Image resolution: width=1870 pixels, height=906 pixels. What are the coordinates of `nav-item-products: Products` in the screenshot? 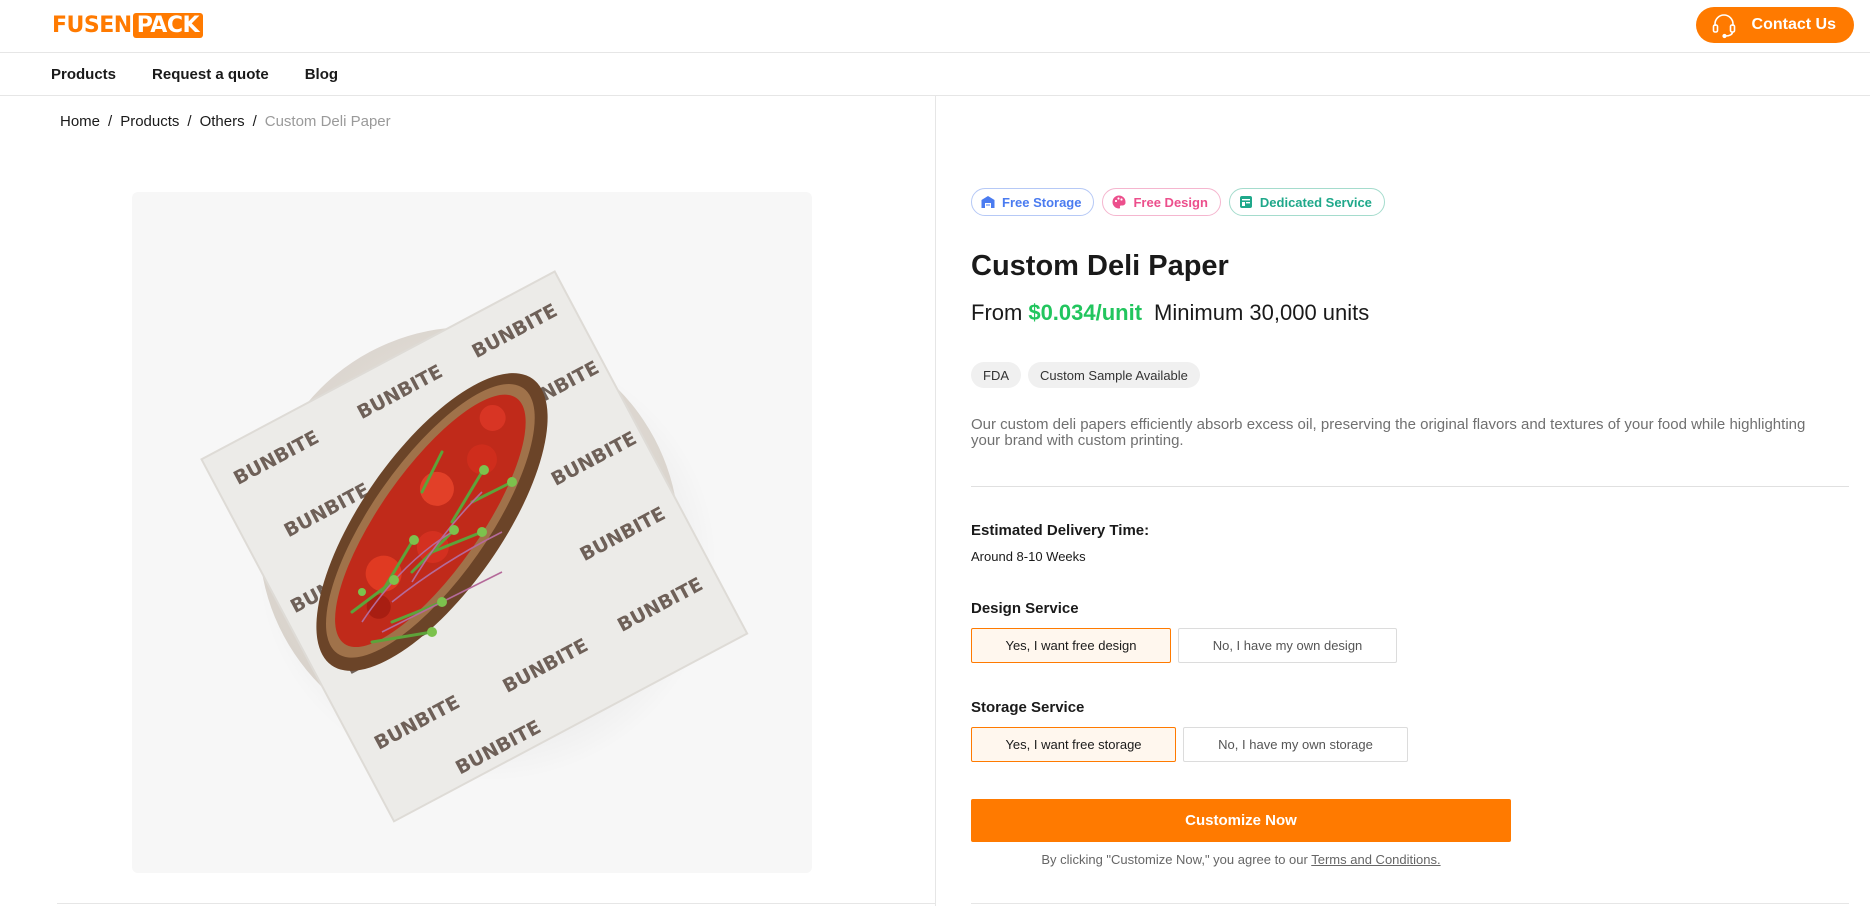 It's located at (83, 74).